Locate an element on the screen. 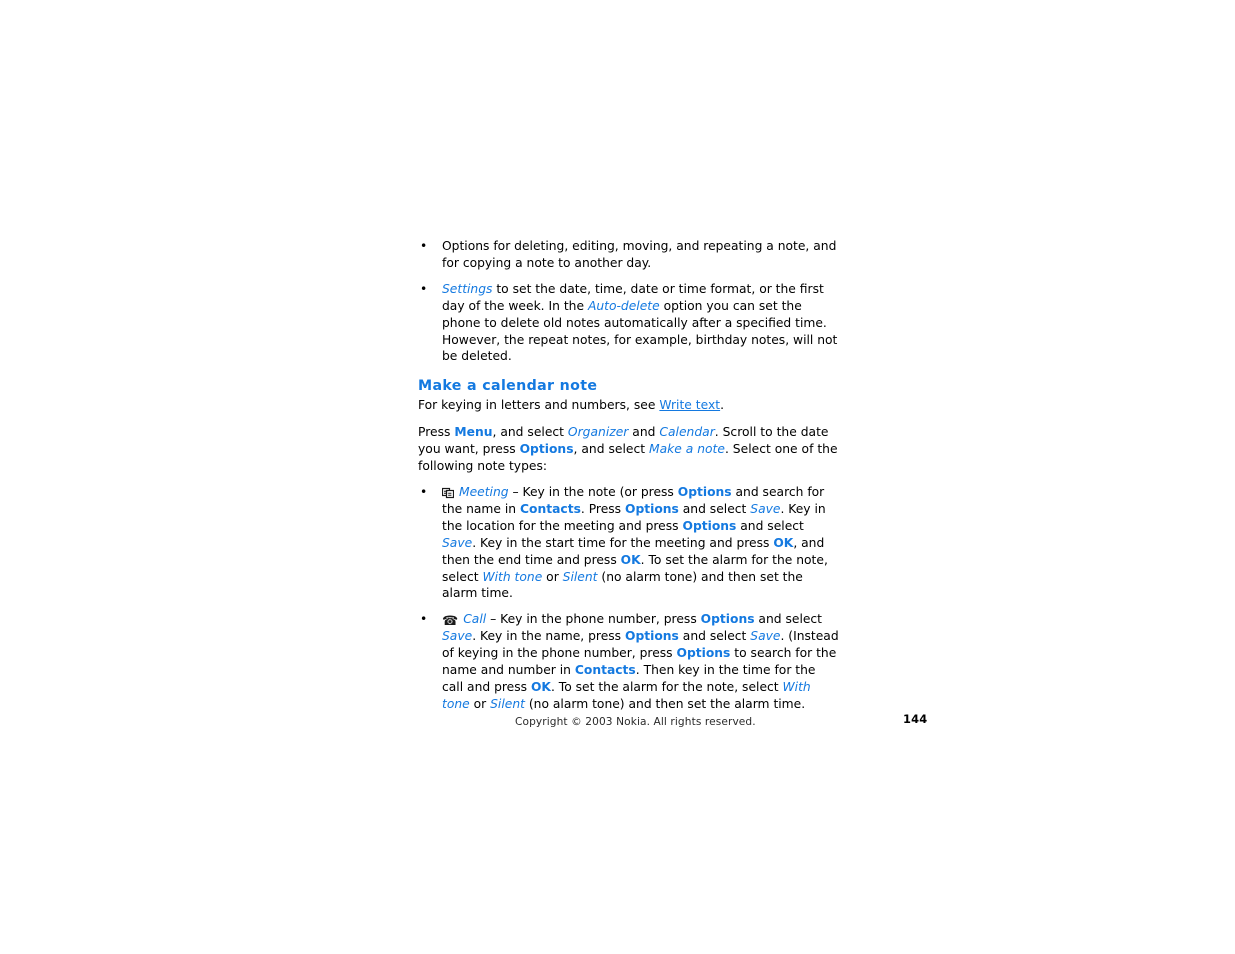 The image size is (1235, 954). text-run-italic-blue: Make a note is located at coordinates (686, 449).